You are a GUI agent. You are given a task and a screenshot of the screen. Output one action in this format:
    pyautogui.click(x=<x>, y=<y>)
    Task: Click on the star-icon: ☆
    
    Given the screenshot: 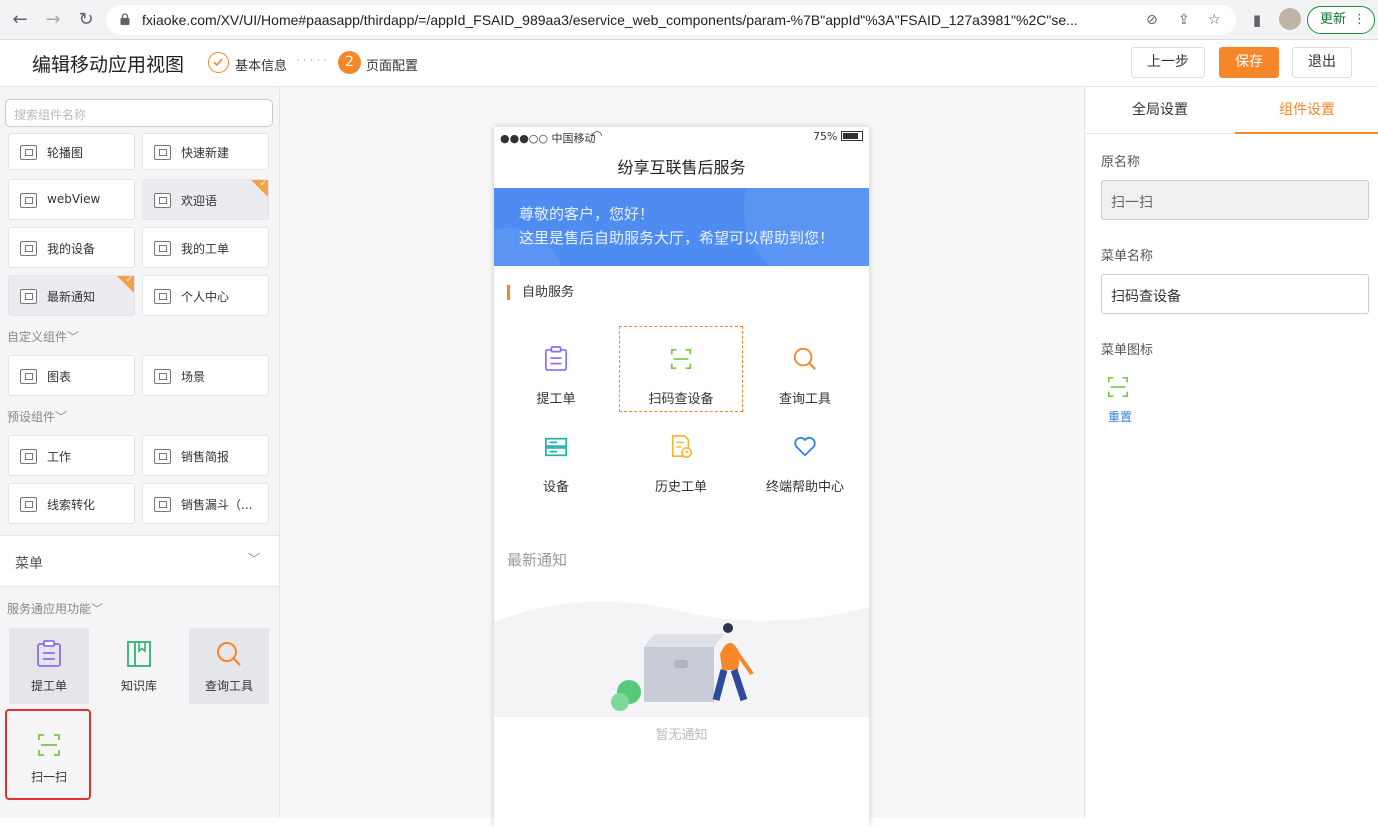 What is the action you would take?
    pyautogui.click(x=1214, y=20)
    